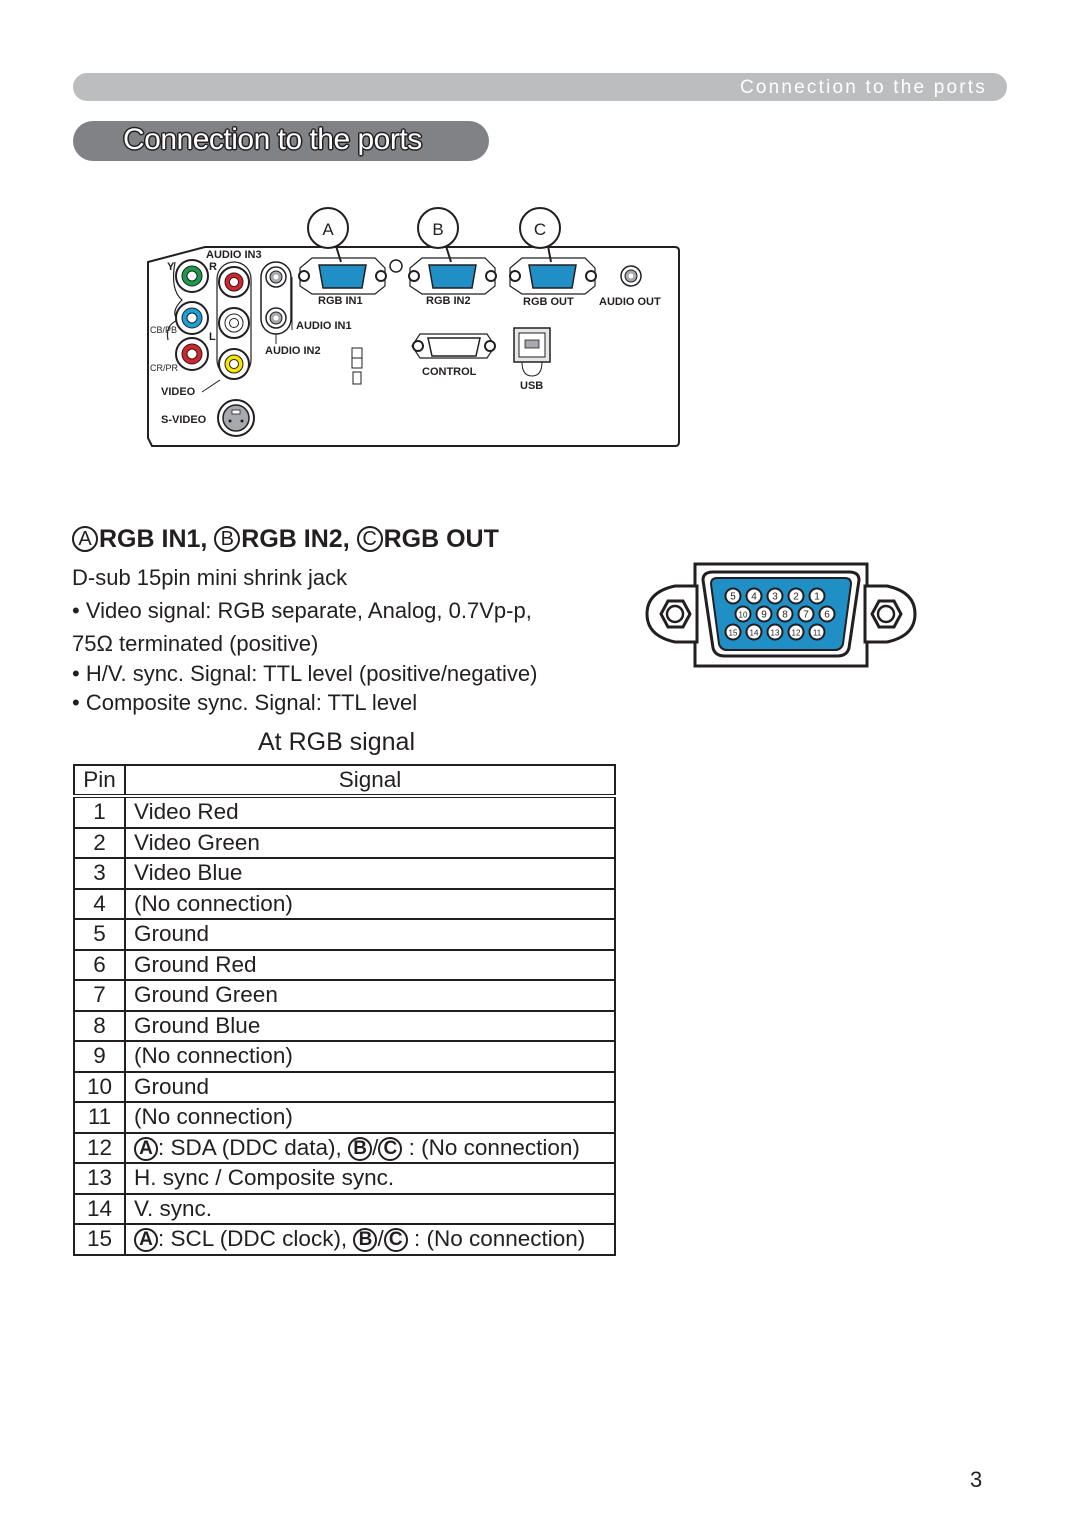 The height and width of the screenshot is (1532, 1080). Describe the element at coordinates (276, 318) in the screenshot. I see `audio-in2-jack` at that location.